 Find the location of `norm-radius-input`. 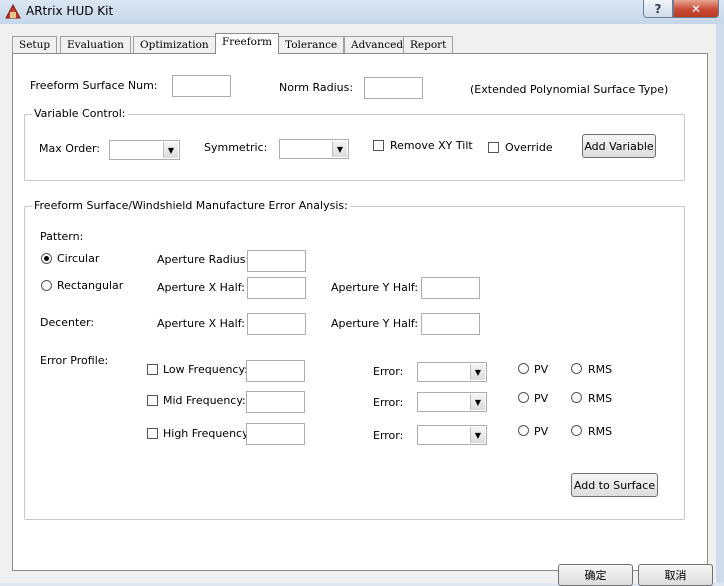

norm-radius-input is located at coordinates (393, 88).